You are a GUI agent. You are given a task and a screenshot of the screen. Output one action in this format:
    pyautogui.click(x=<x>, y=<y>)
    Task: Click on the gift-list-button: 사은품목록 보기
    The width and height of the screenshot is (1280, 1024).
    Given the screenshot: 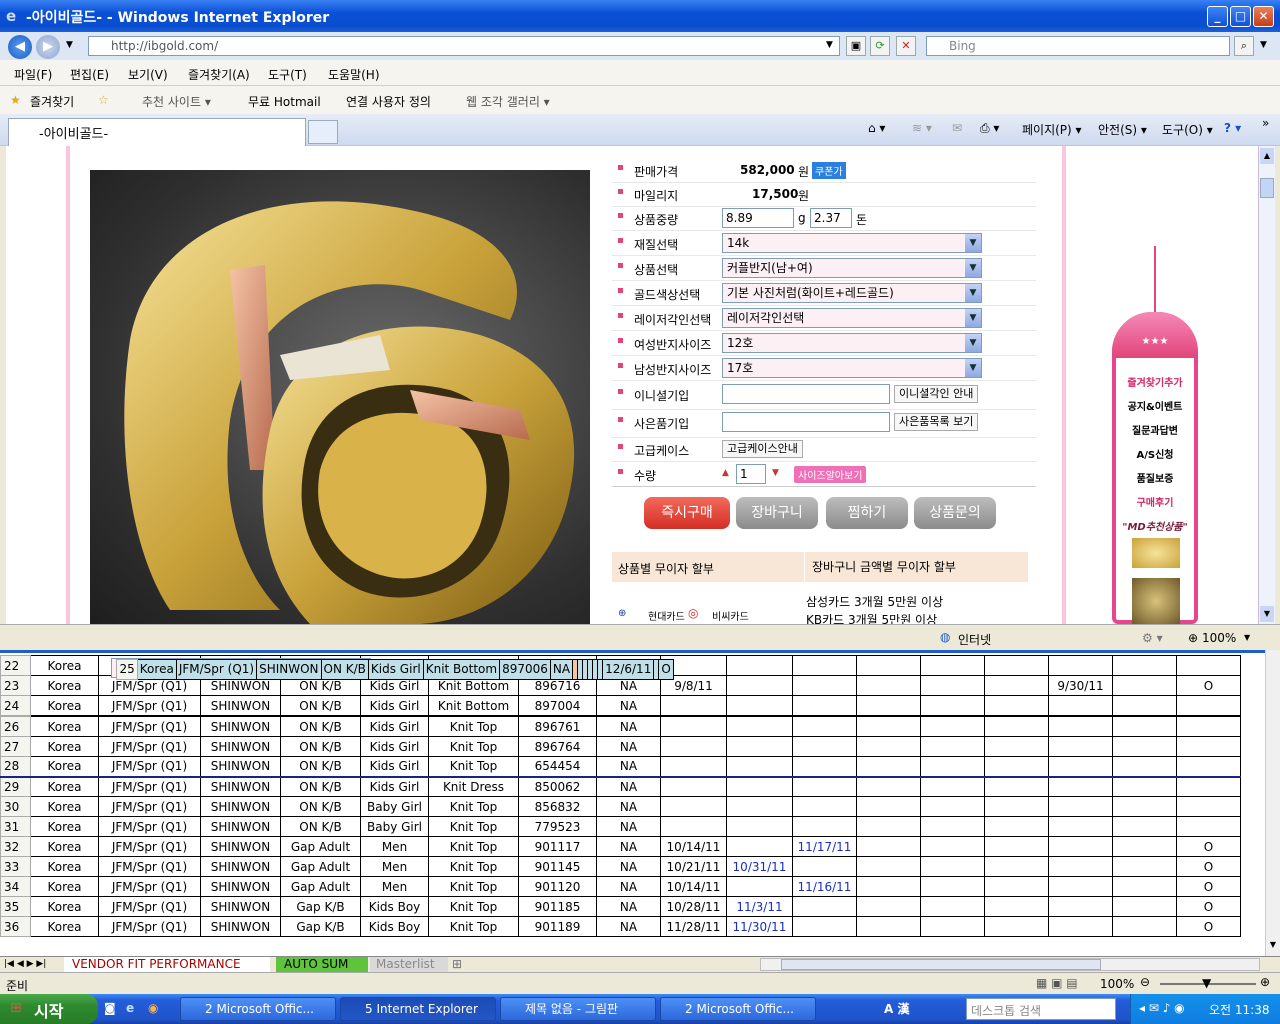 What is the action you would take?
    pyautogui.click(x=936, y=422)
    